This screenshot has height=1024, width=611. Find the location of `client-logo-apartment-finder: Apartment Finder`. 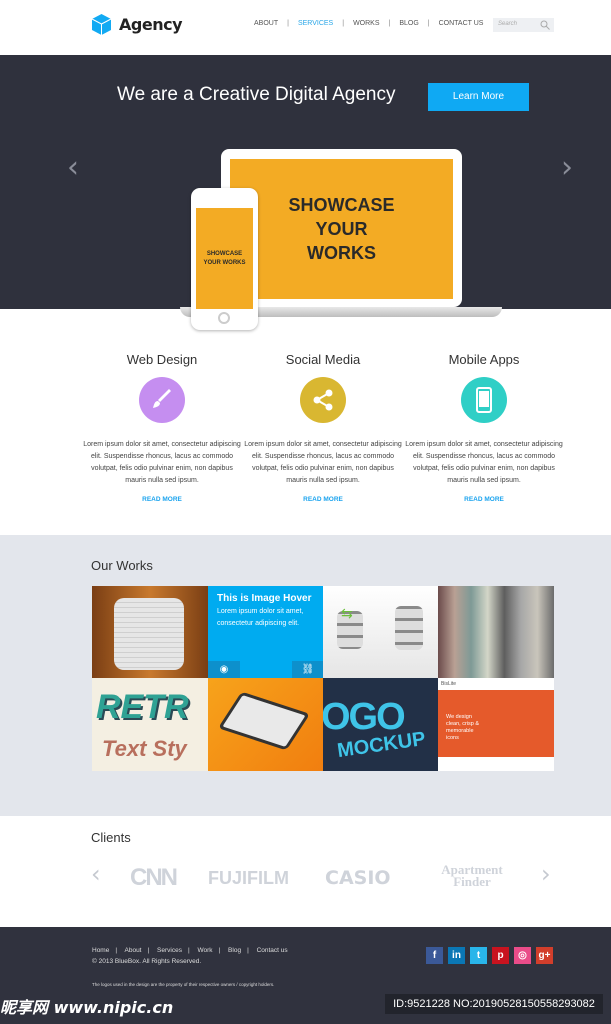

client-logo-apartment-finder: Apartment Finder is located at coordinates (472, 875).